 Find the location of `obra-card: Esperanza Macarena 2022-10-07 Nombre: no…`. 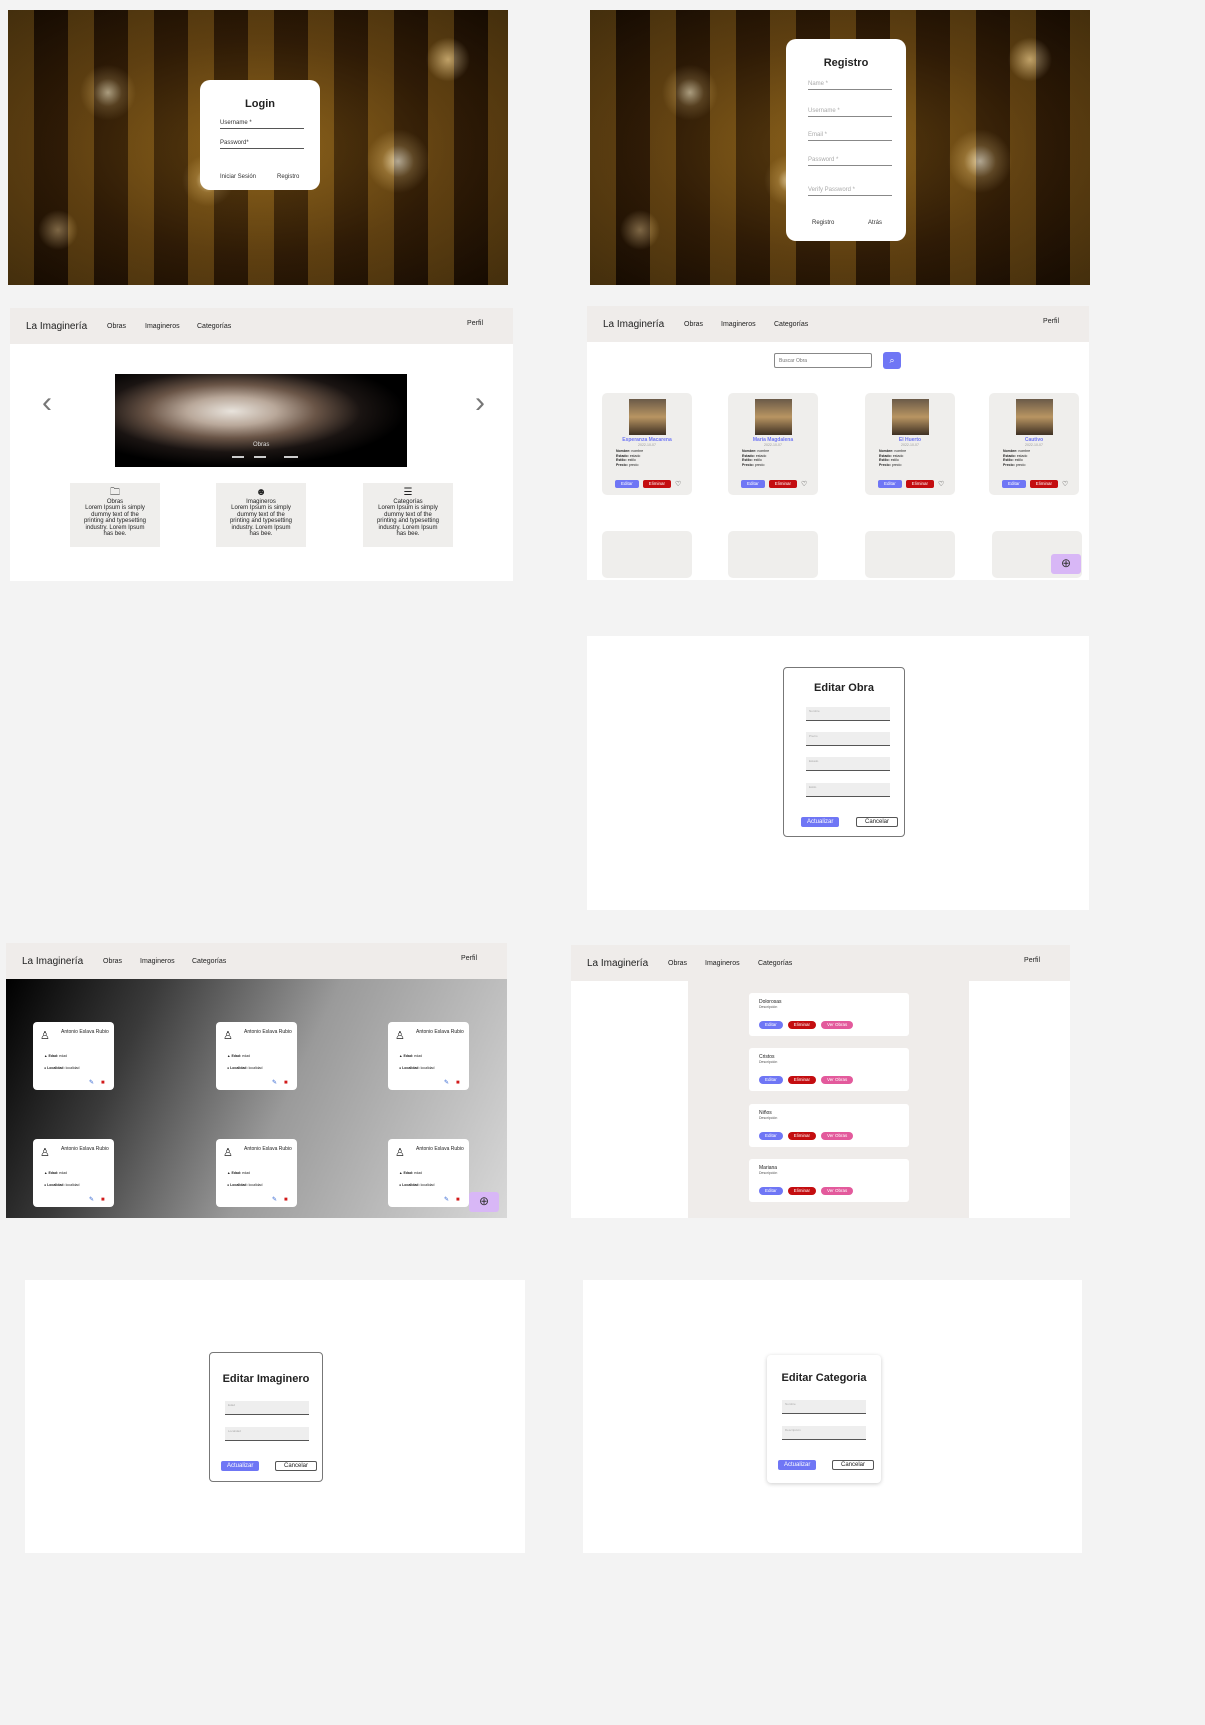

obra-card: Esperanza Macarena 2022-10-07 Nombre: no… is located at coordinates (647, 444).